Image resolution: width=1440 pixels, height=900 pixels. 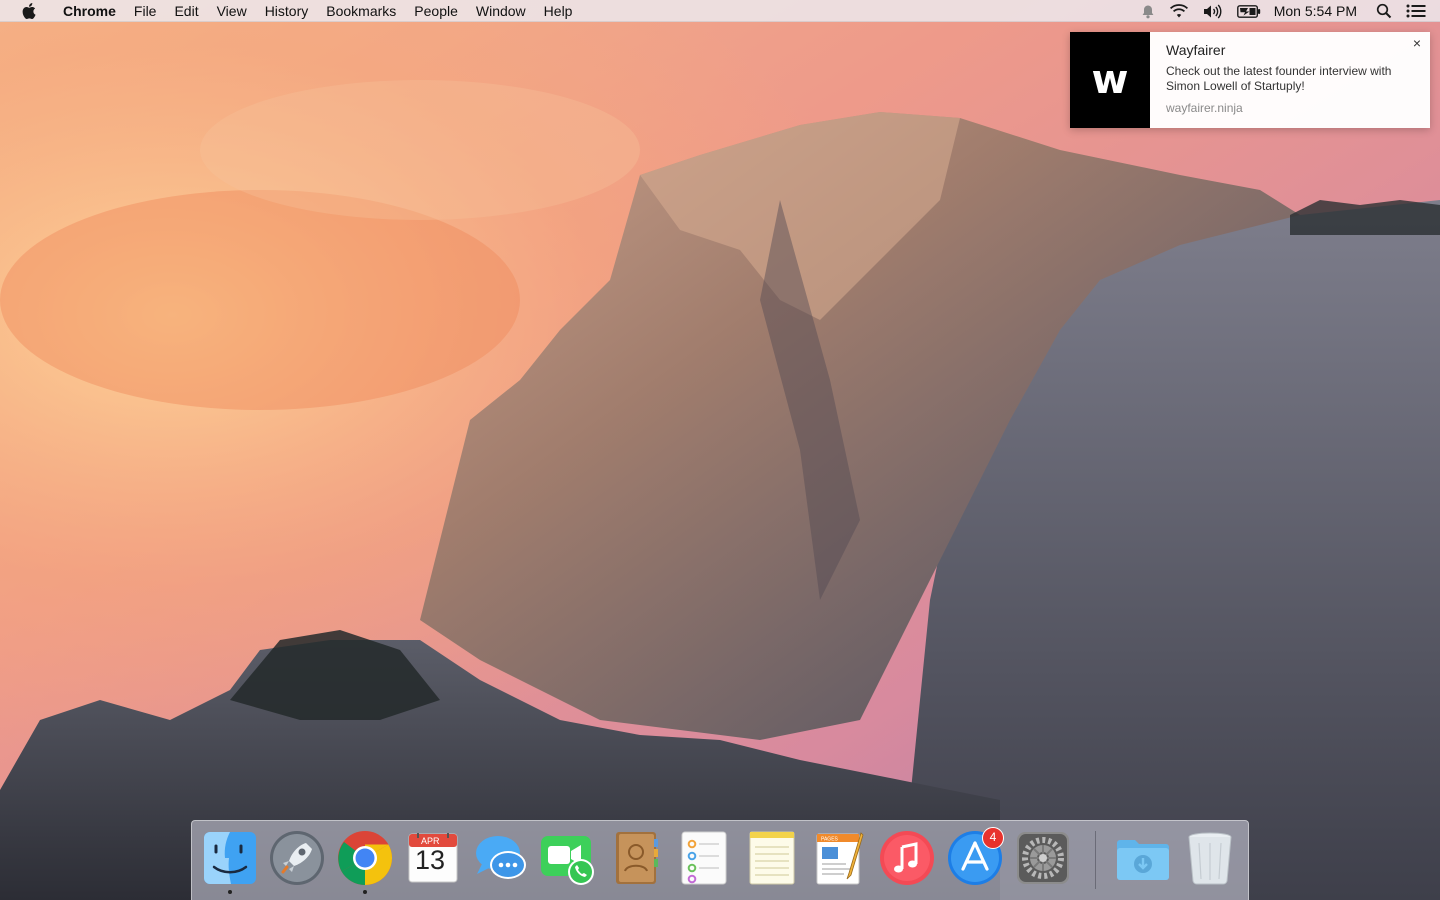 I want to click on dock-itunes, so click(x=907, y=859).